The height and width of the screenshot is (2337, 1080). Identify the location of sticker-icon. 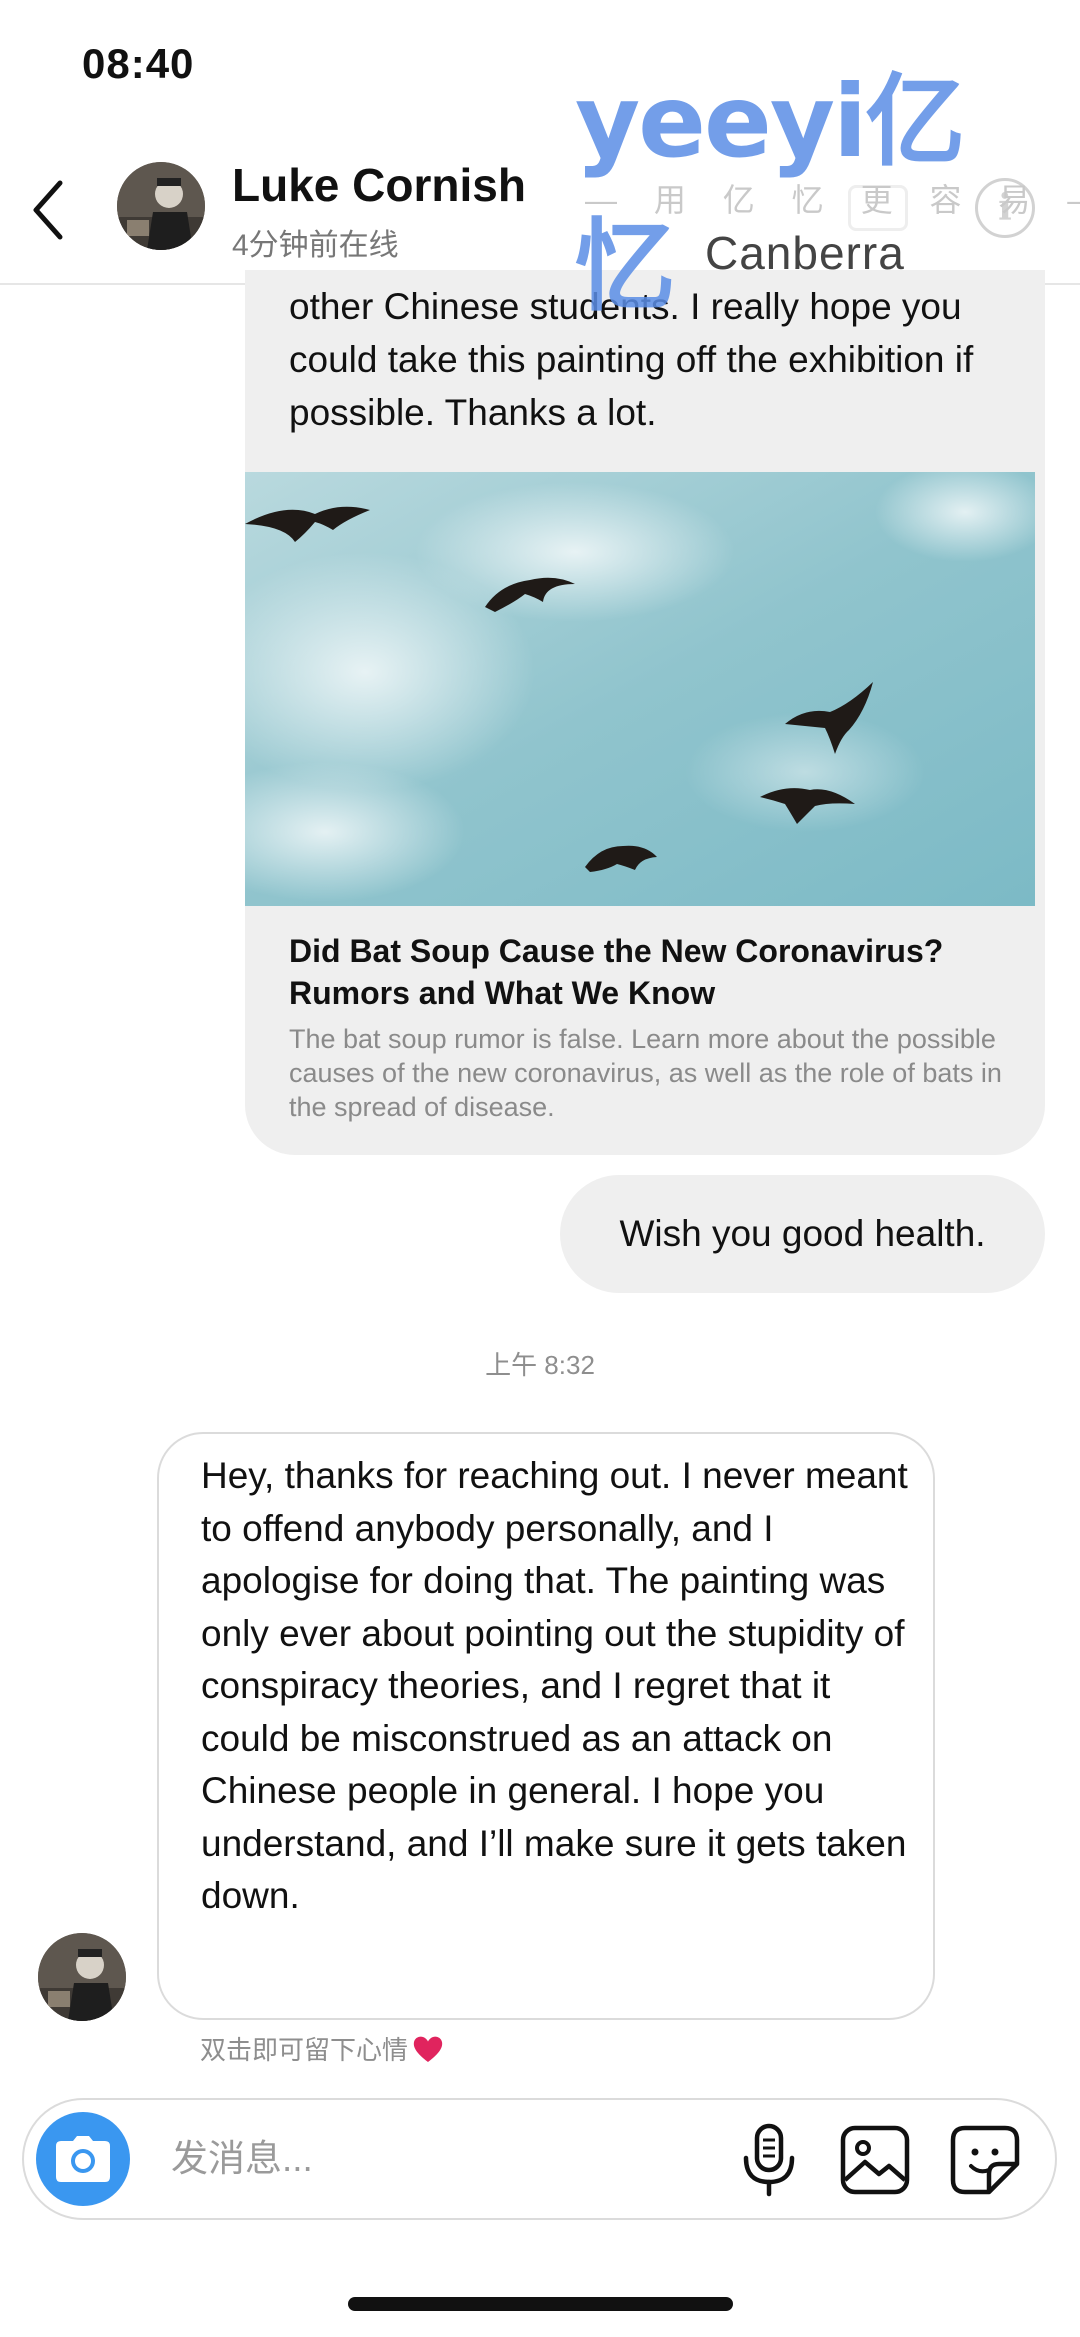
(985, 2160).